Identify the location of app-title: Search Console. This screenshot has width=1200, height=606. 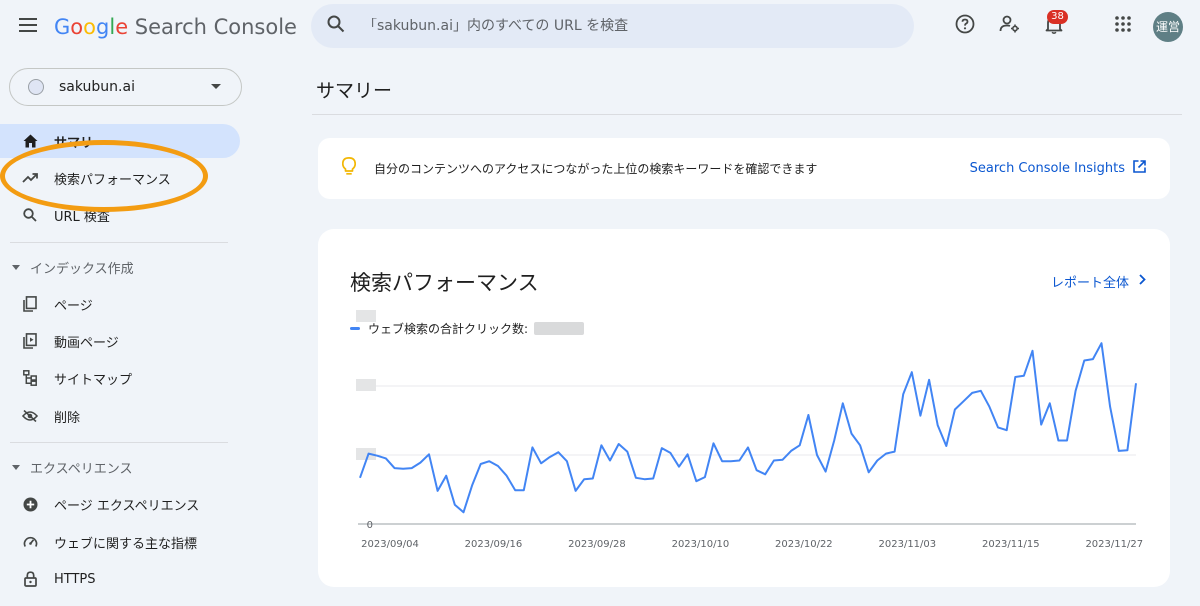
(212, 27).